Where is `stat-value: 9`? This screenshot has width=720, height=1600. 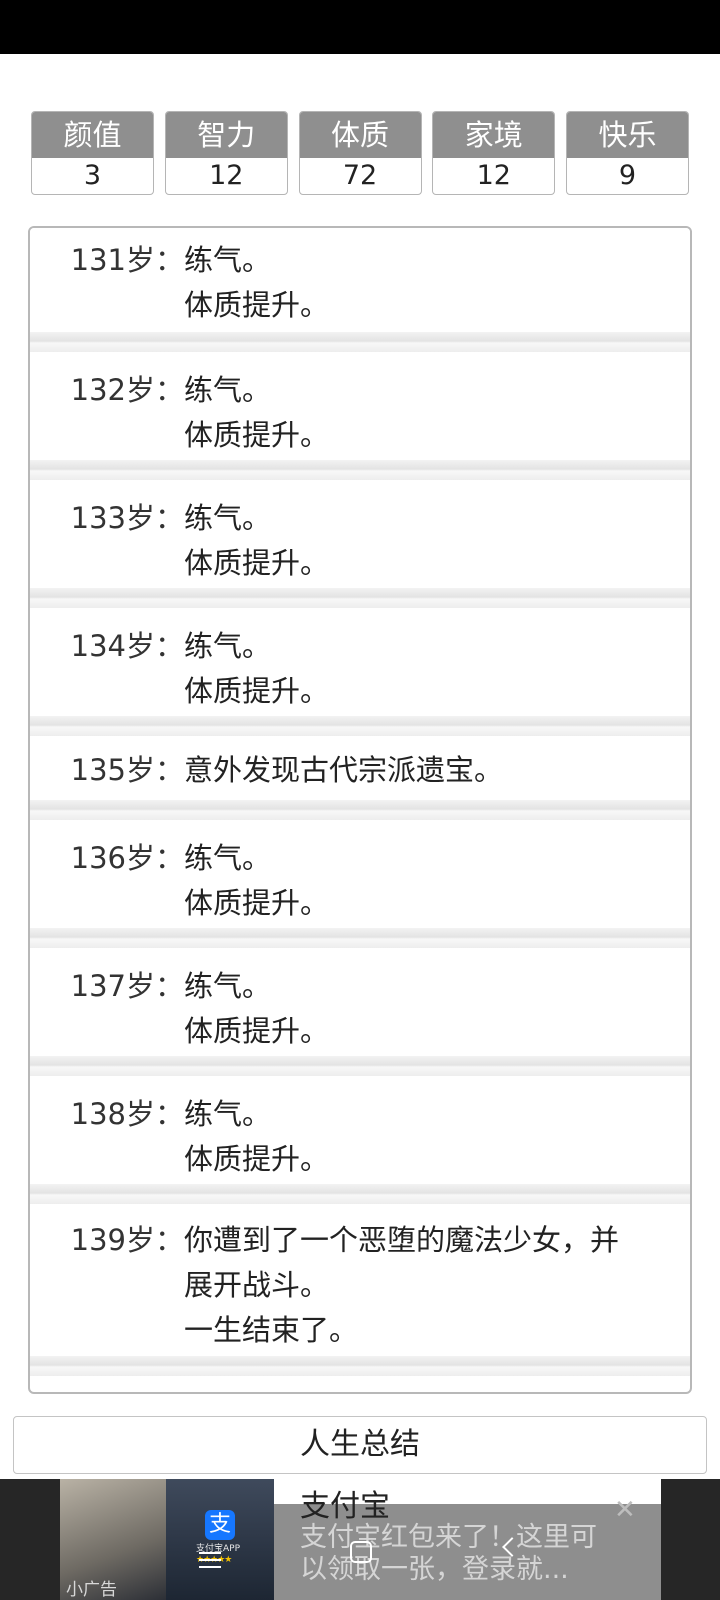
stat-value: 9 is located at coordinates (627, 175).